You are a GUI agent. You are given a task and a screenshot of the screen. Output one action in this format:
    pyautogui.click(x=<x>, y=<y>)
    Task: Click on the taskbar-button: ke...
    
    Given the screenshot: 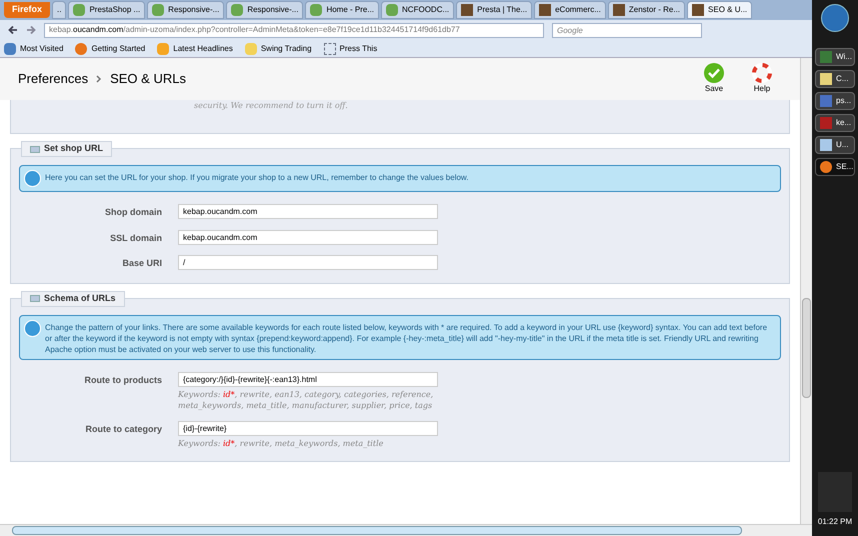 What is the action you would take?
    pyautogui.click(x=835, y=123)
    